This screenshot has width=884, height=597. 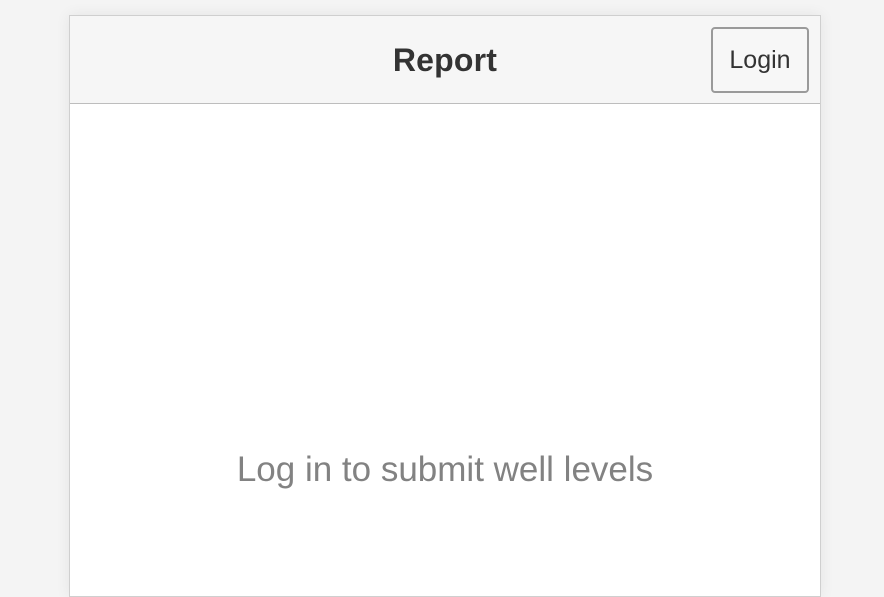 I want to click on header-bar: Report Login, so click(x=445, y=60).